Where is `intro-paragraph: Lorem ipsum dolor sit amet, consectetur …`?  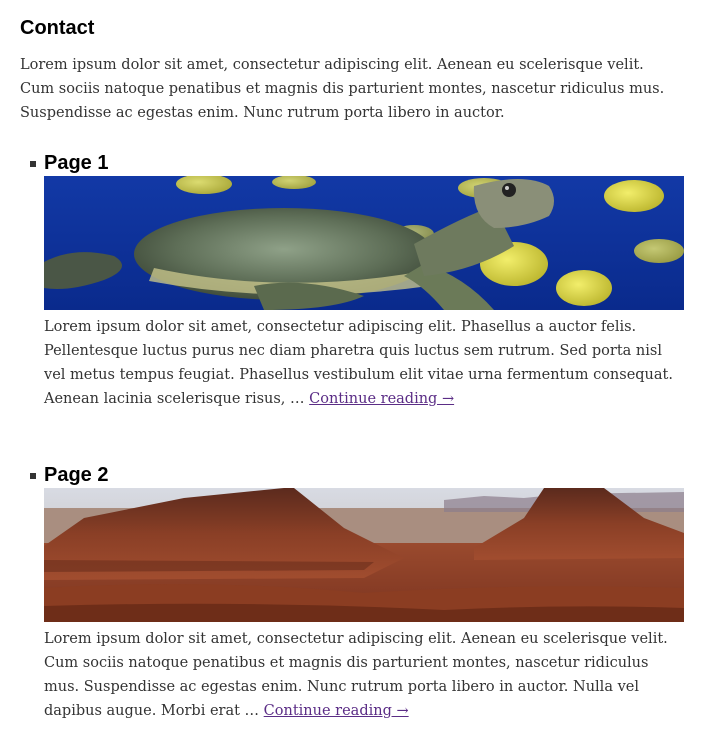
intro-paragraph: Lorem ipsum dolor sit amet, consectetur … is located at coordinates (342, 89).